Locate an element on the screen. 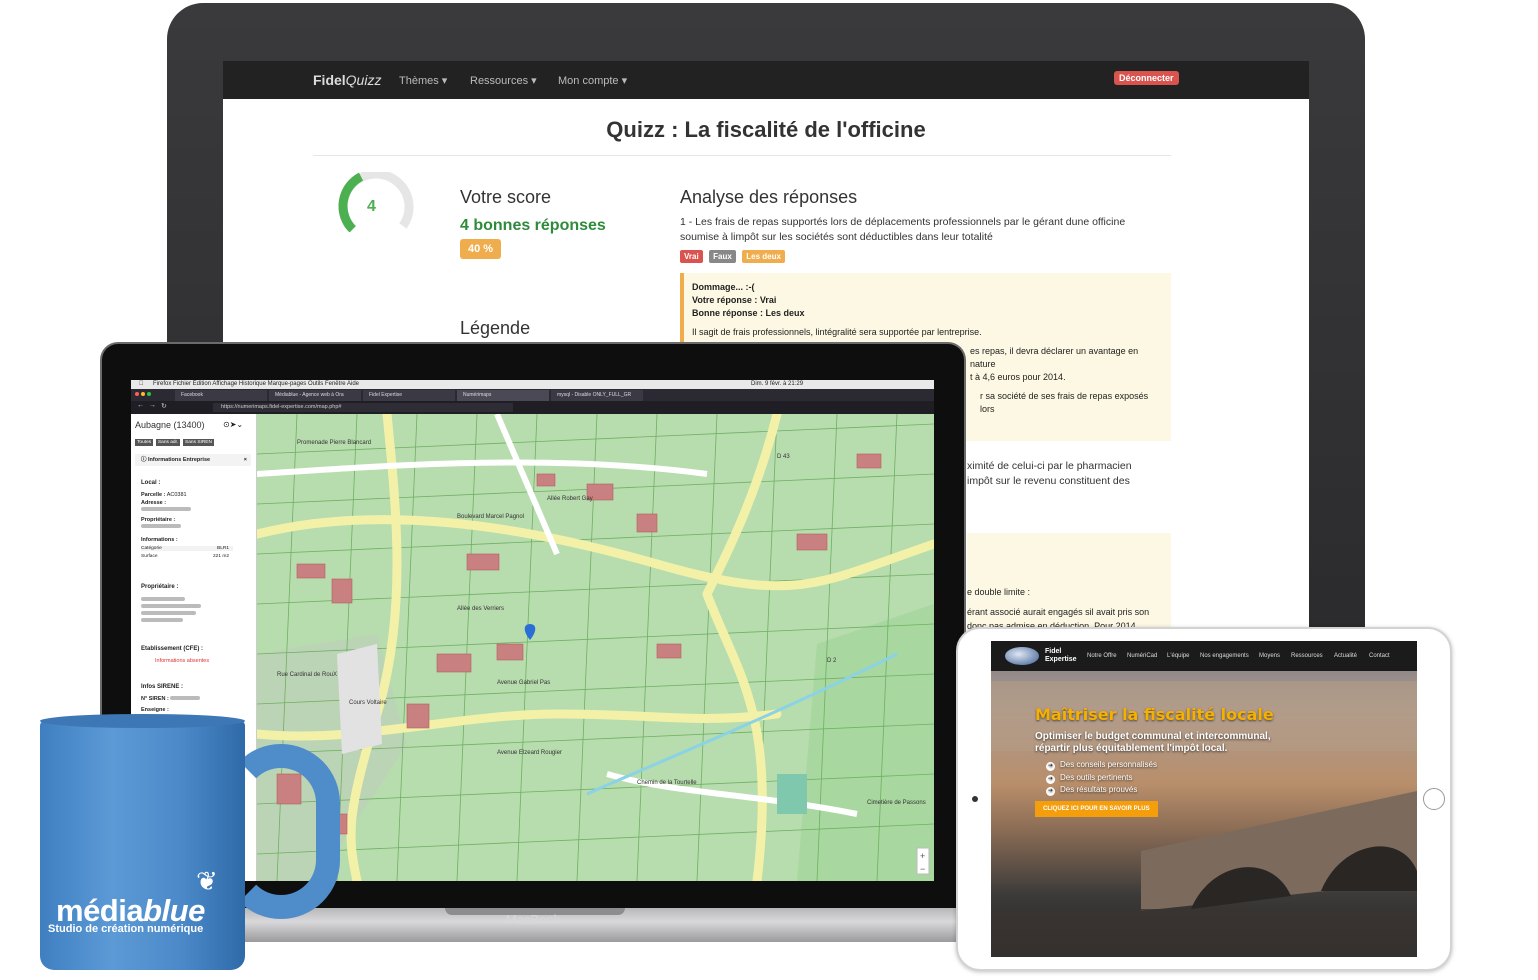 This screenshot has width=1538, height=980. logout-button: Déconnecter is located at coordinates (1146, 78).